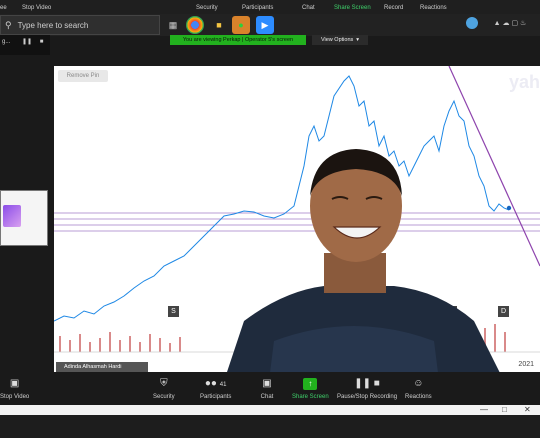  What do you see at coordinates (215, 383) in the screenshot?
I see `participants-icon: ●● 41` at bounding box center [215, 383].